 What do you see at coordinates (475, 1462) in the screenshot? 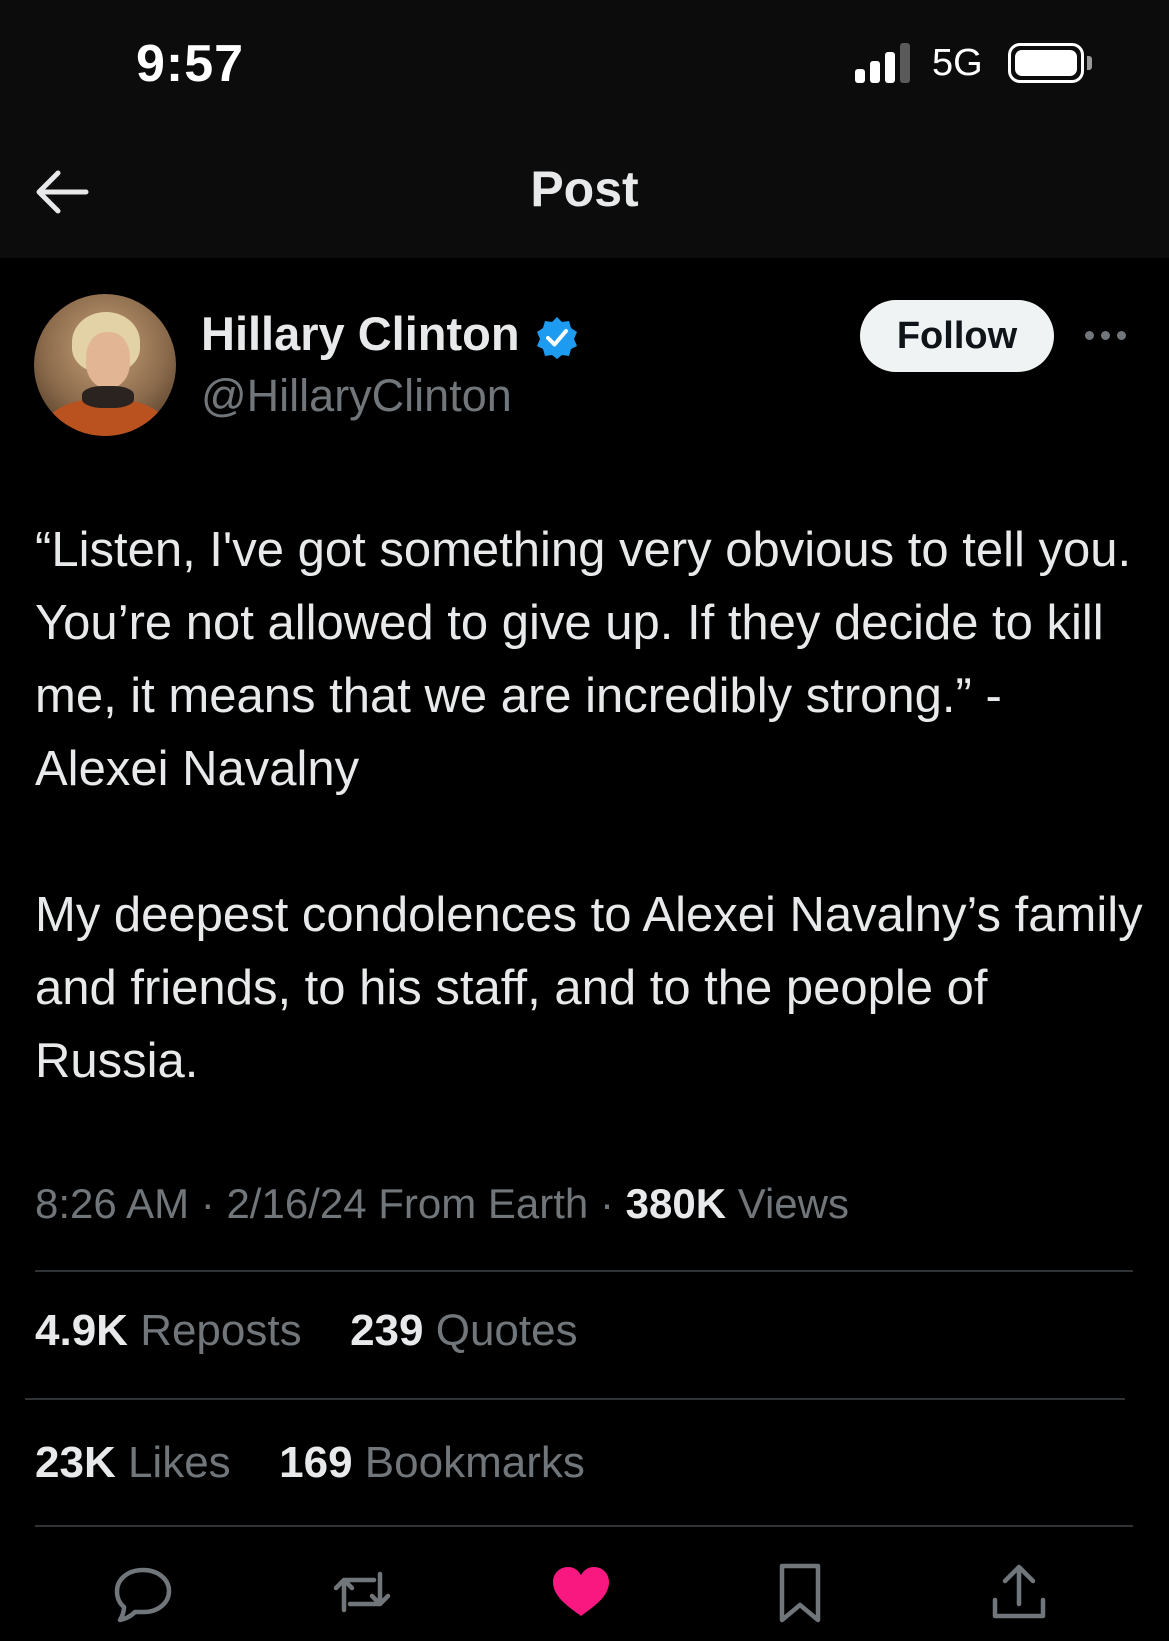
I see `bookmarks-label: Bookmarks` at bounding box center [475, 1462].